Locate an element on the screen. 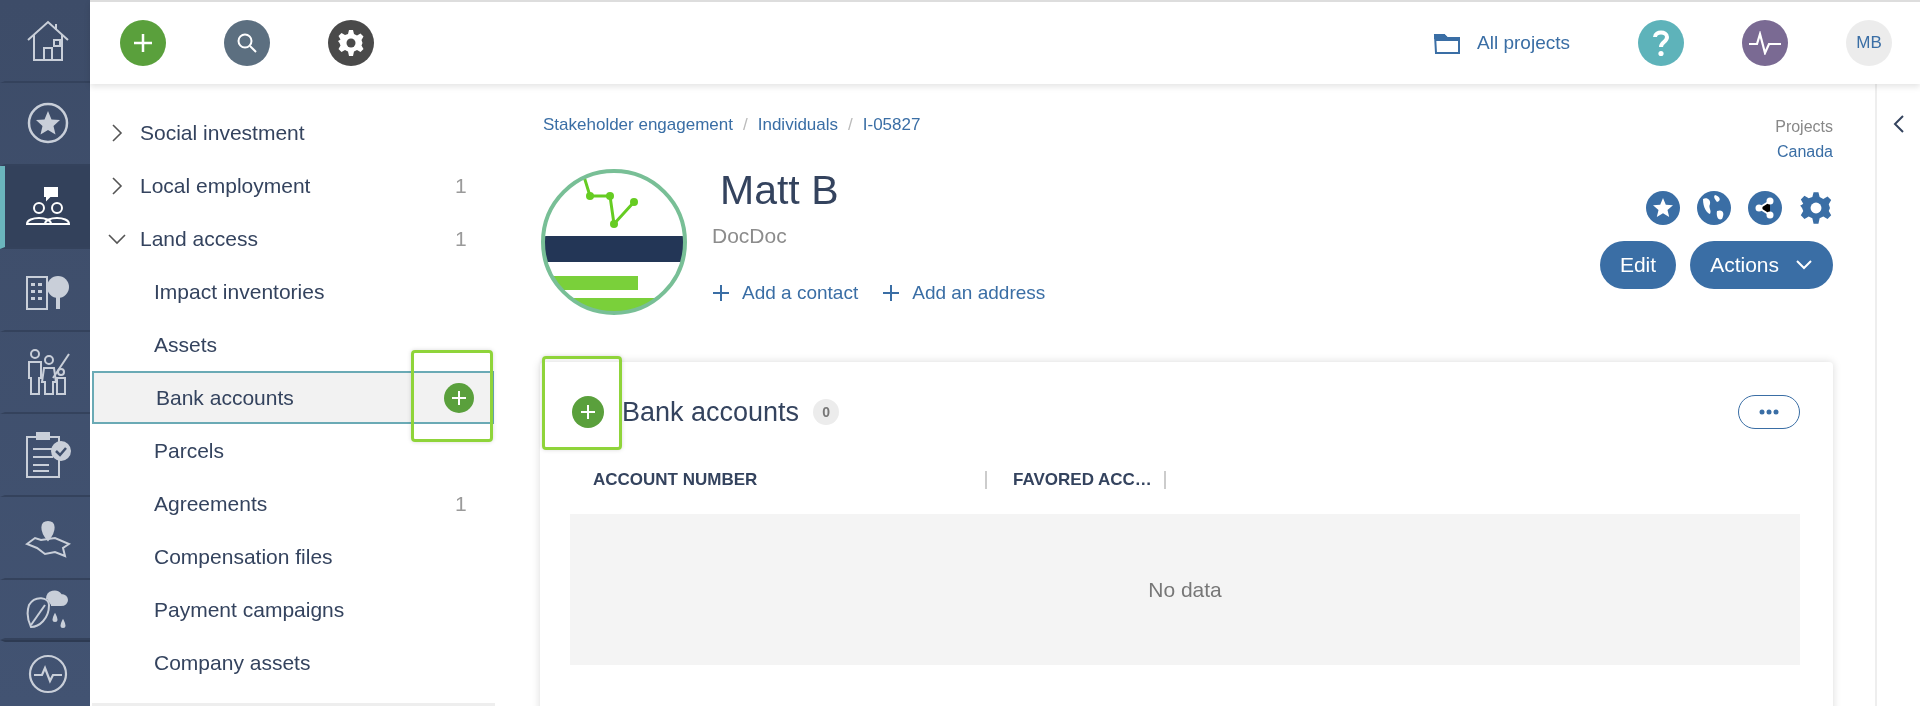  question-mark-icon is located at coordinates (1661, 43).